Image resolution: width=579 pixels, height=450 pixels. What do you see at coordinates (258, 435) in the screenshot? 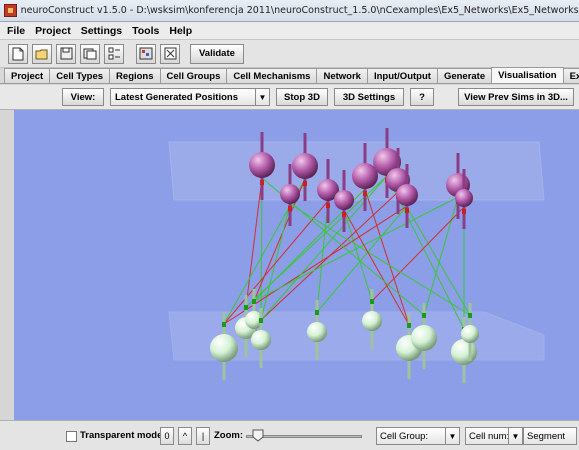
I see `zoom-slider-thumb` at bounding box center [258, 435].